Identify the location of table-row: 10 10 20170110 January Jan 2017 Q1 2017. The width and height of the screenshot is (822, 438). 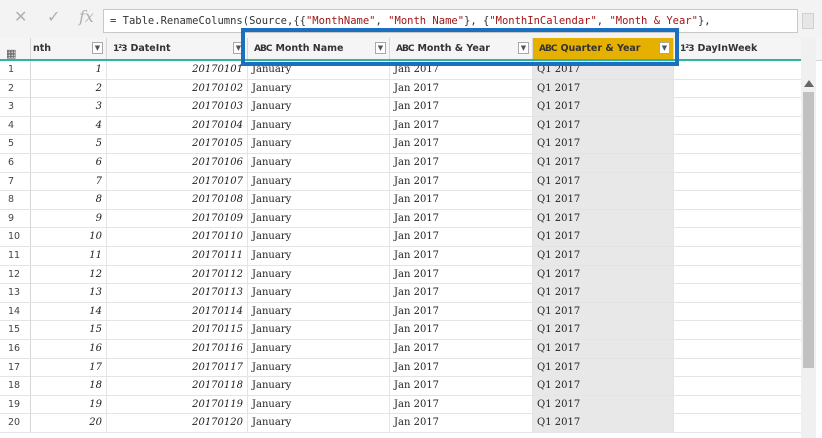
(408, 237).